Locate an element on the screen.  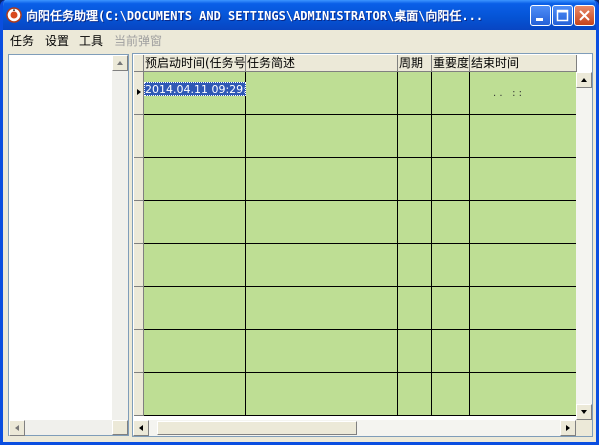
current-row-indicator-icon is located at coordinates (139, 92).